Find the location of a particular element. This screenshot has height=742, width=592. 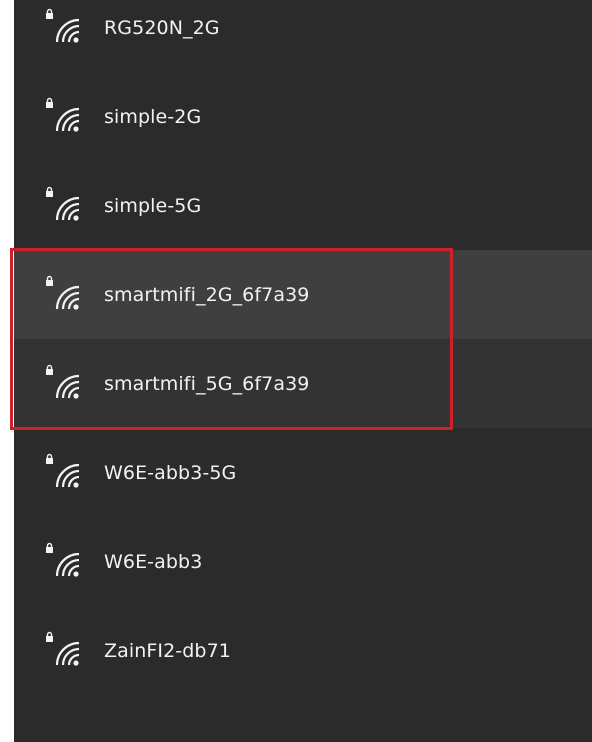

network-ssid: simple-2G is located at coordinates (153, 116).